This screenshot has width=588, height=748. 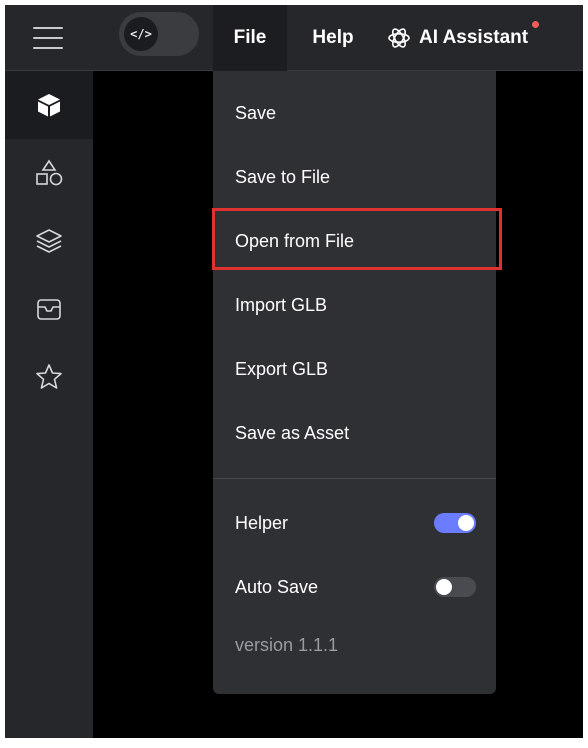 What do you see at coordinates (262, 522) in the screenshot?
I see `helper-label: Helper` at bounding box center [262, 522].